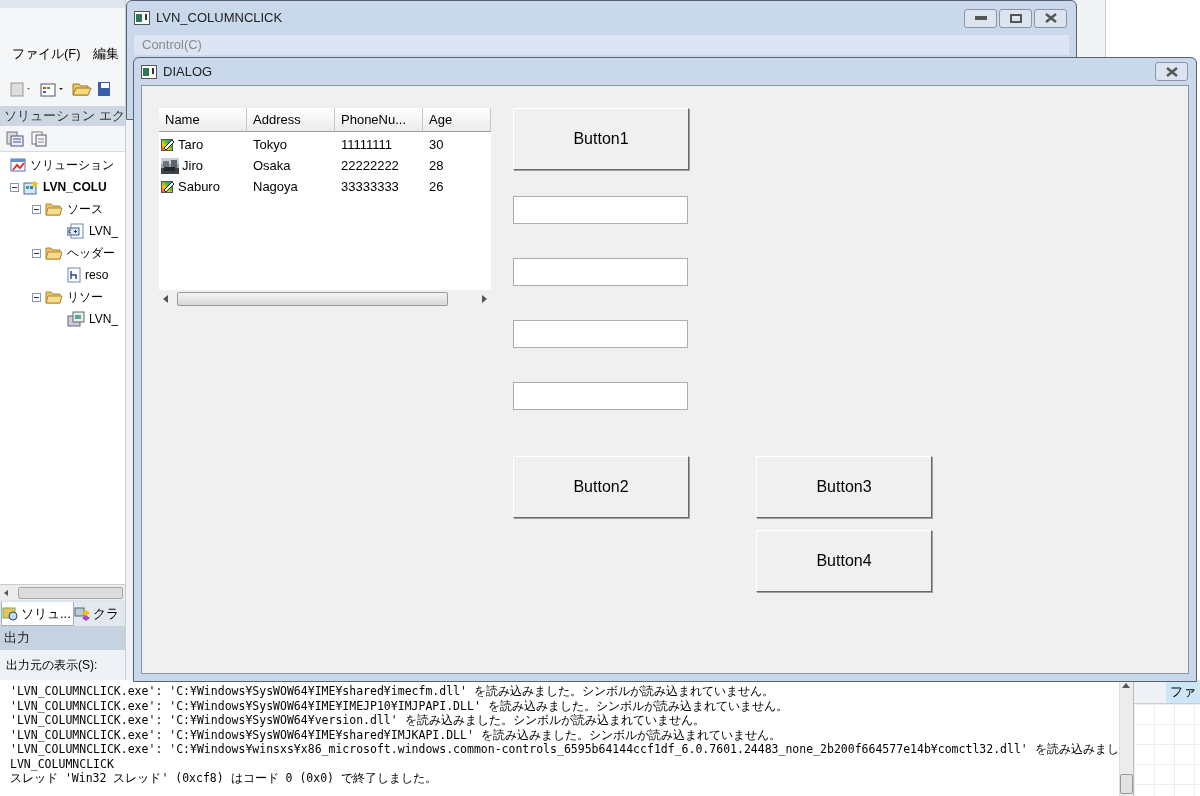  I want to click on pane-tab: ファ, so click(1183, 691).